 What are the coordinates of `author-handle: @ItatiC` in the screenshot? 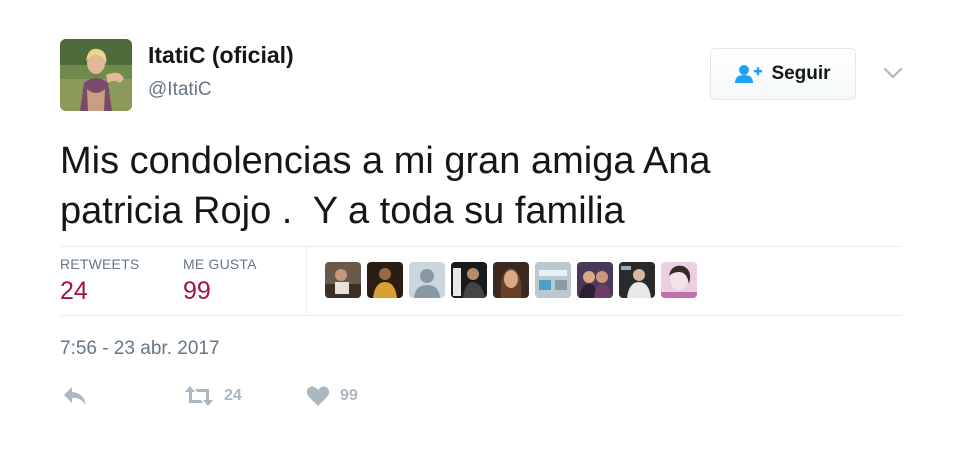 It's located at (180, 90).